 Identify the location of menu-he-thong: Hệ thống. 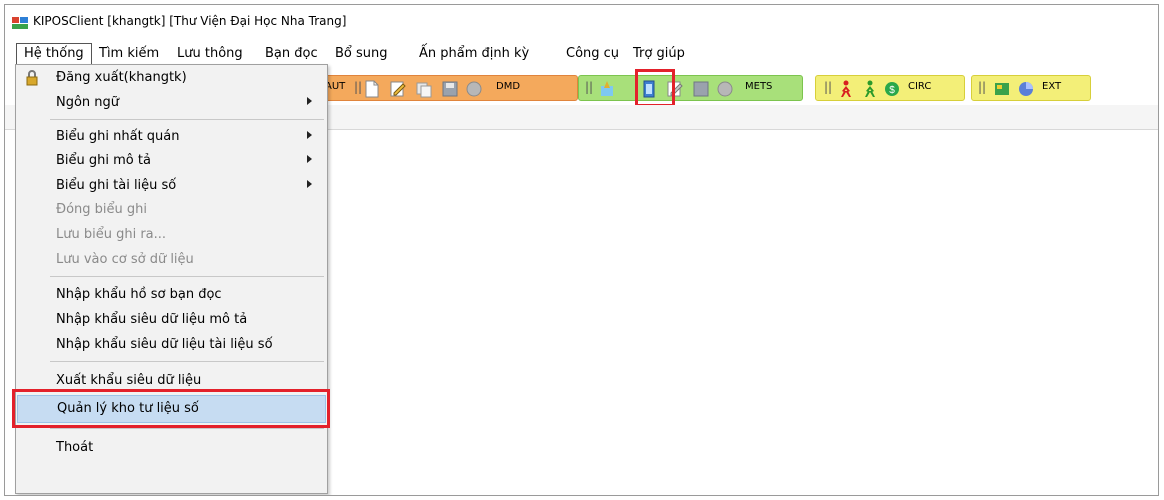
(54, 54).